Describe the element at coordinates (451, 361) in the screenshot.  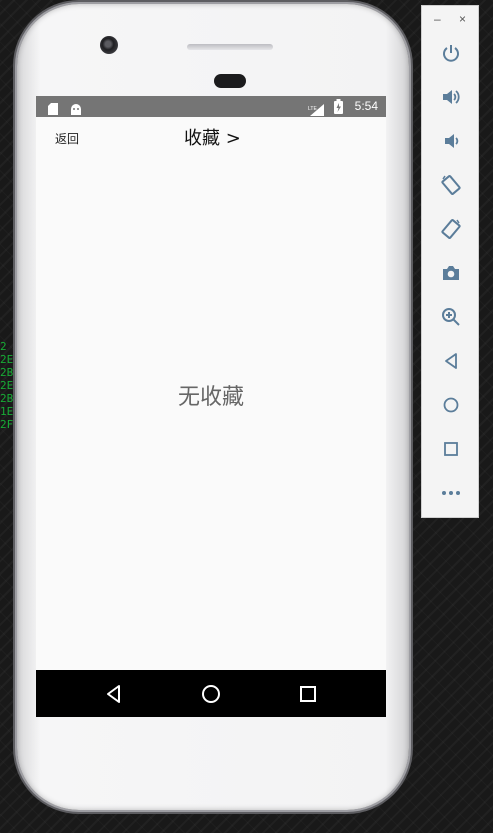
I see `back-icon` at that location.